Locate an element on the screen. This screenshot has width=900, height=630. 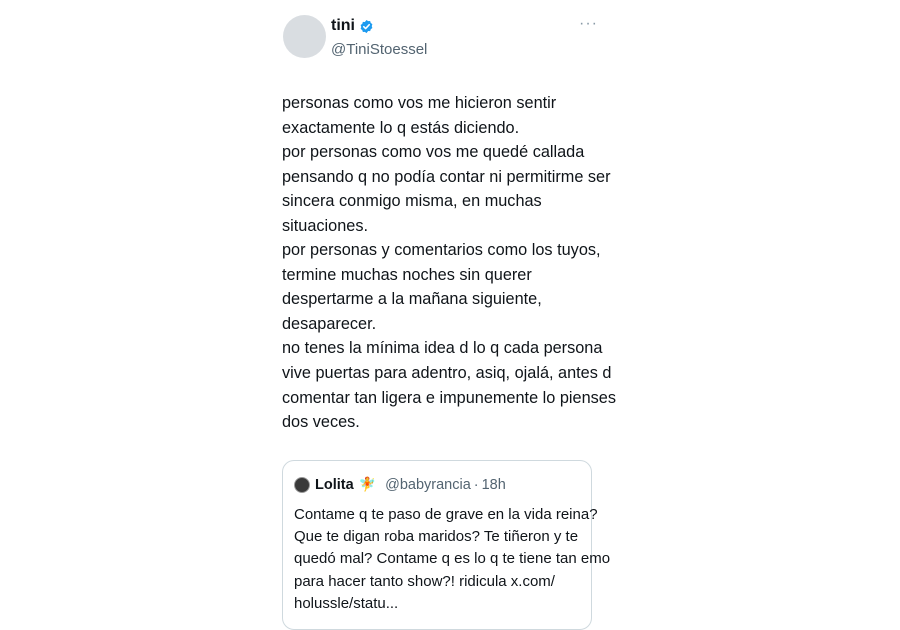
fairy-emoji-icon: 🧚 is located at coordinates (367, 484).